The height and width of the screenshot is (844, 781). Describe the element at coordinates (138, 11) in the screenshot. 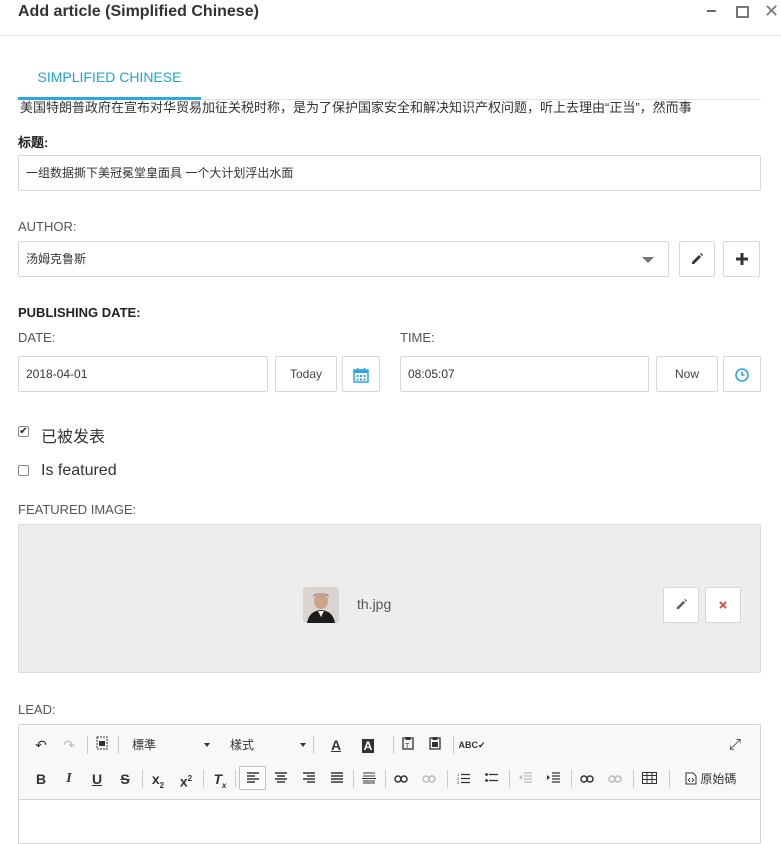

I see `window-title: Add article (Simplified Chinese)` at that location.